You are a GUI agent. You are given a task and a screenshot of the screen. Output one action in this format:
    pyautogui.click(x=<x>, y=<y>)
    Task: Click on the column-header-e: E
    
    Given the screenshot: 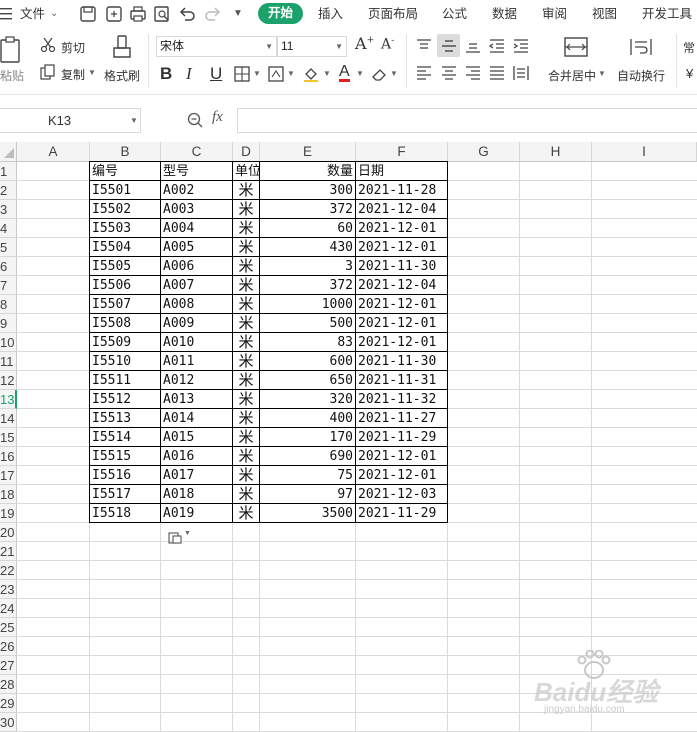 What is the action you would take?
    pyautogui.click(x=308, y=152)
    